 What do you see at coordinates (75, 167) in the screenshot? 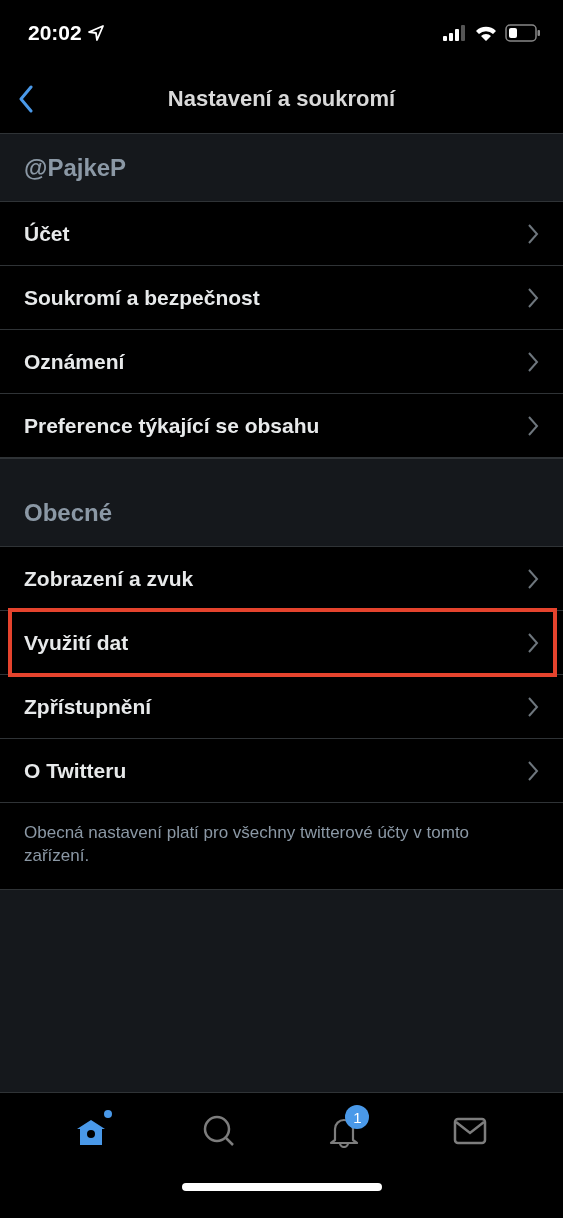
I see `section-header: @PajkeP` at bounding box center [75, 167].